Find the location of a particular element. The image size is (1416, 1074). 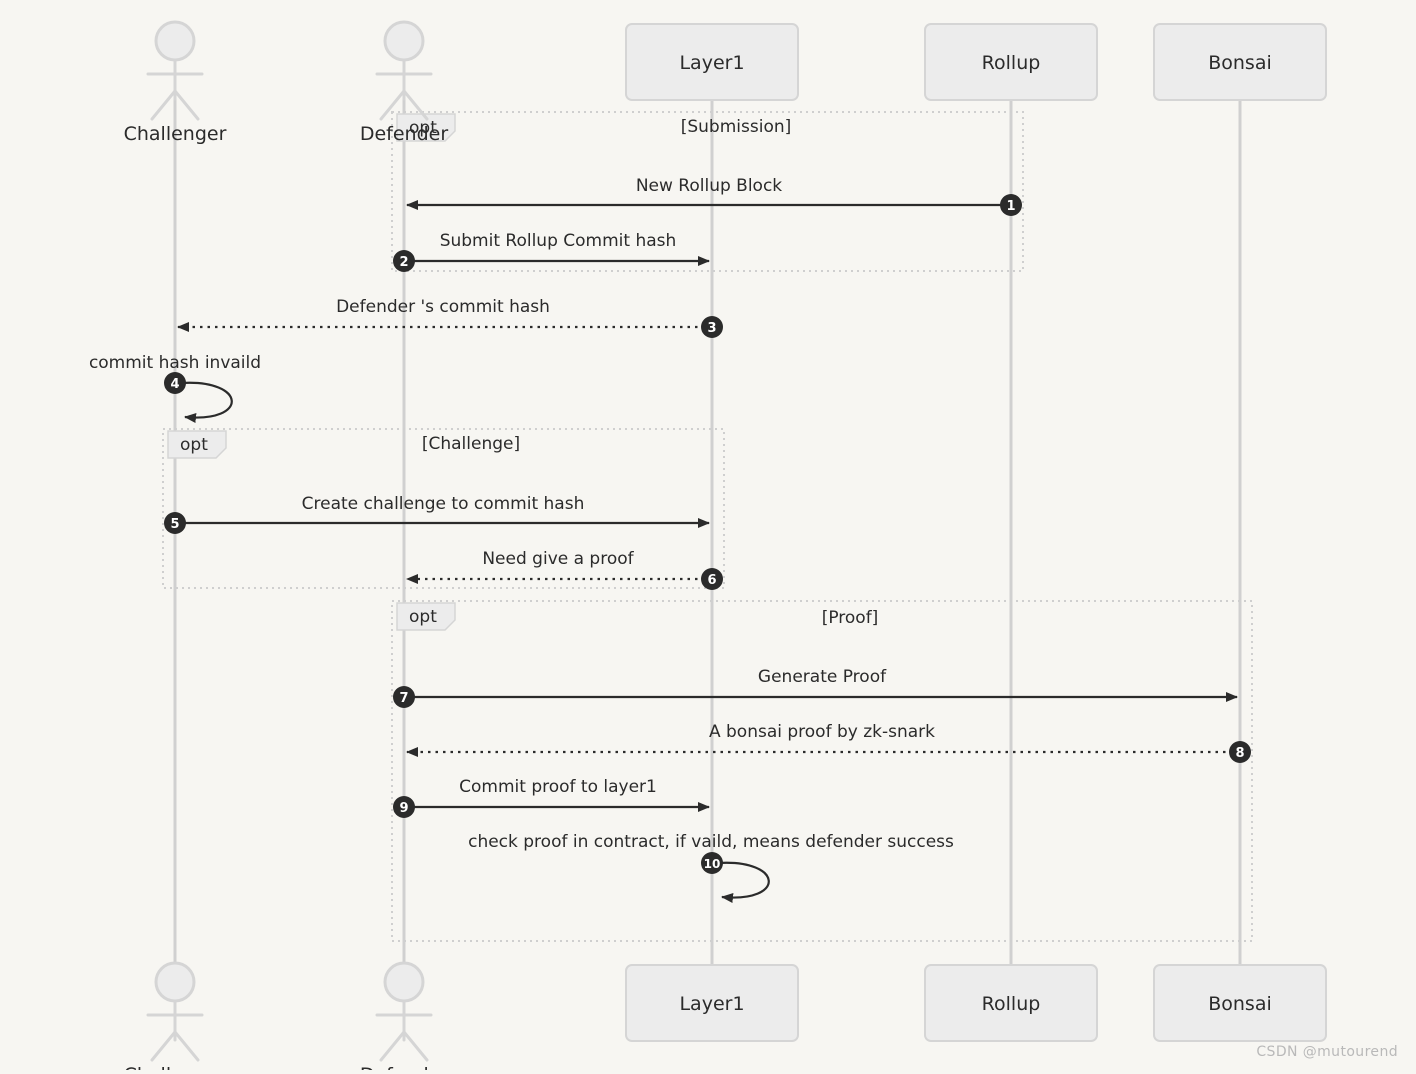

message-sequence-number: 5 is located at coordinates (174, 524).